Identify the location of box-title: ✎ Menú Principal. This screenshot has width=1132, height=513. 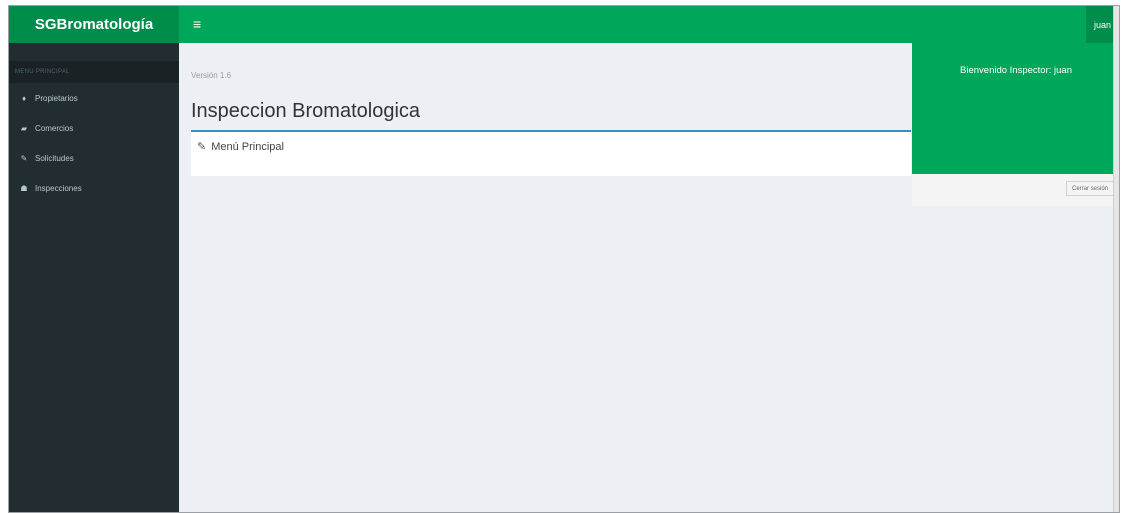
(240, 147).